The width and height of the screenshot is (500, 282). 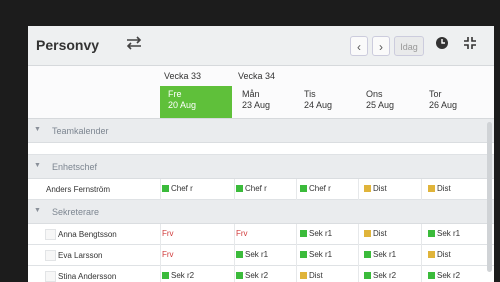 I want to click on clock-button, so click(x=442, y=46).